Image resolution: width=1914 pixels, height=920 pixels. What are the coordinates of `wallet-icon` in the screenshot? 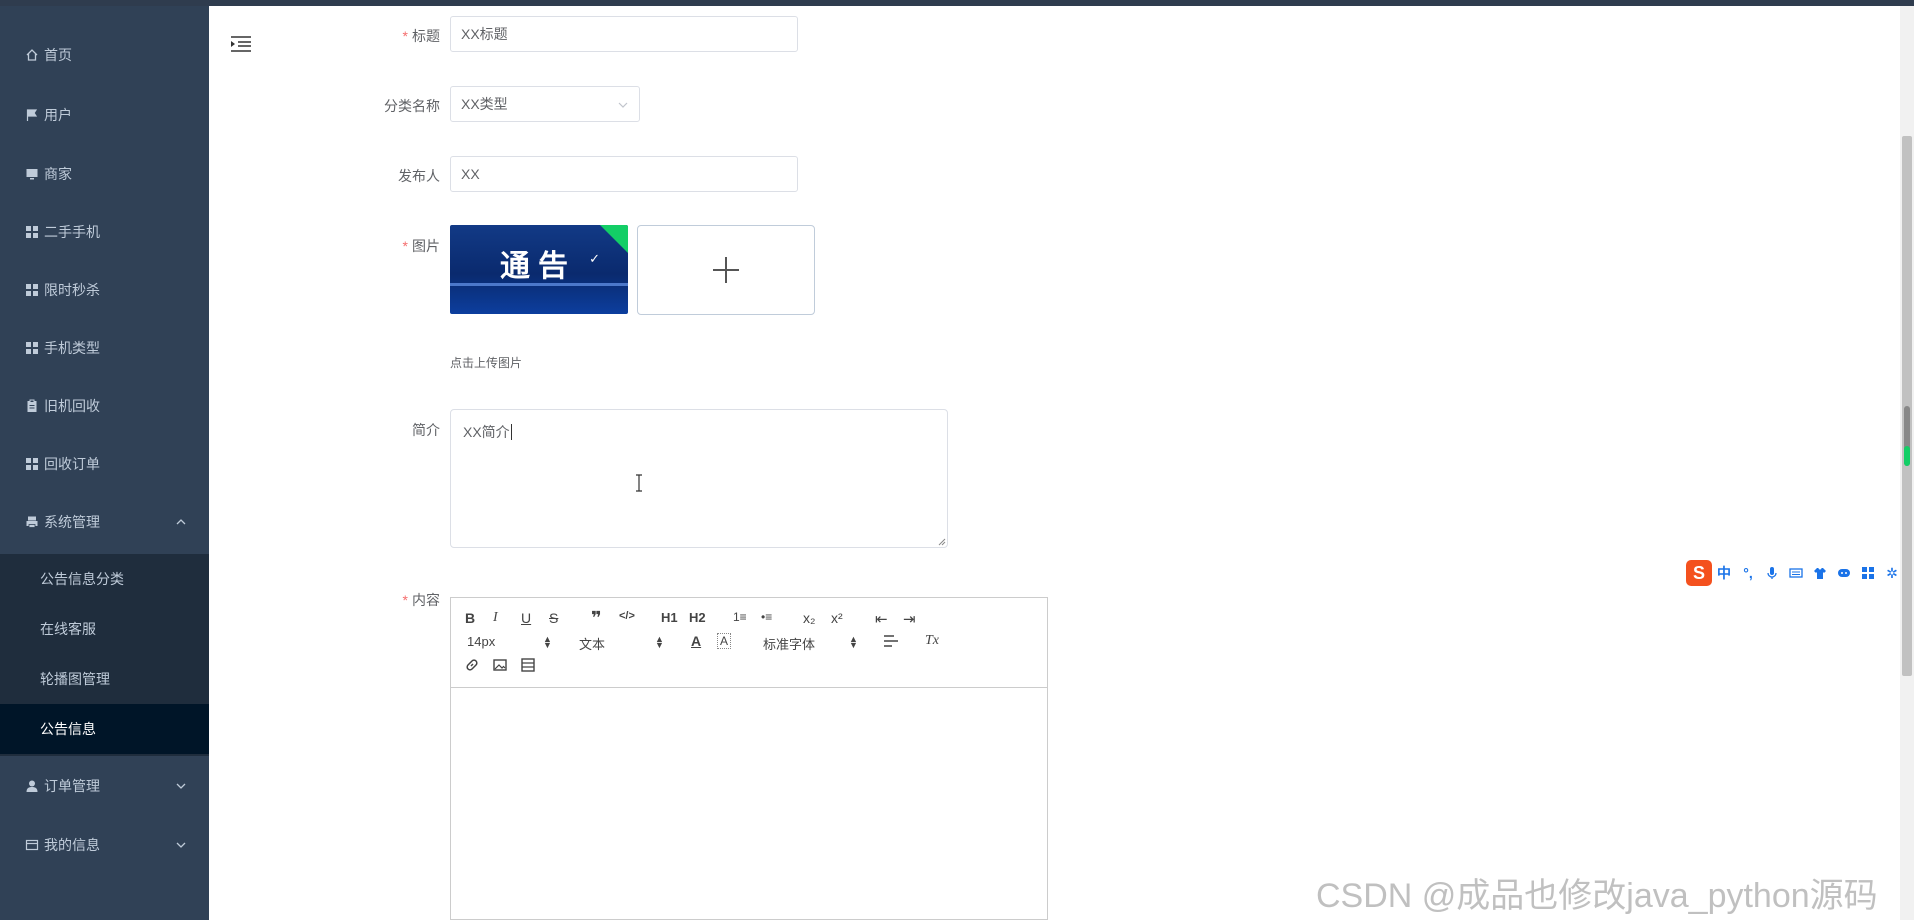 It's located at (32, 845).